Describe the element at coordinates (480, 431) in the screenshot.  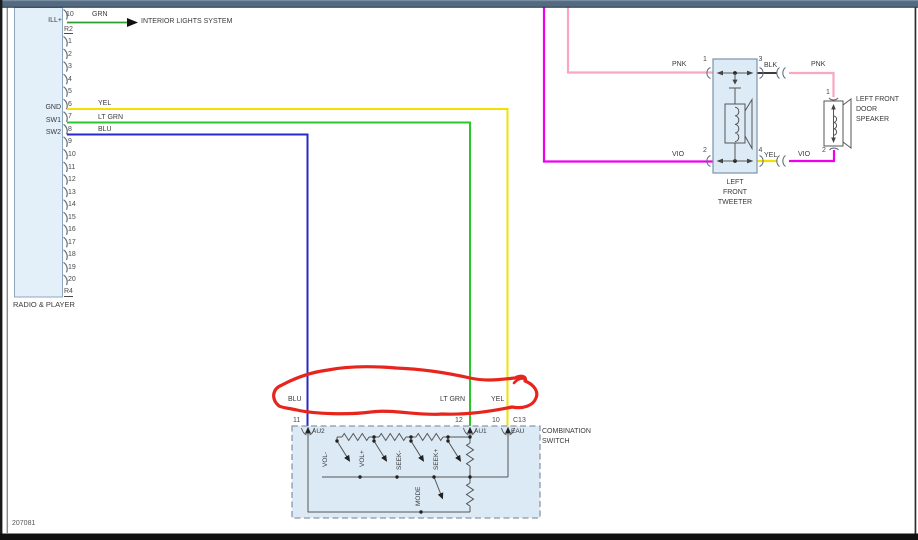
I see `terminal-au1: AU1` at that location.